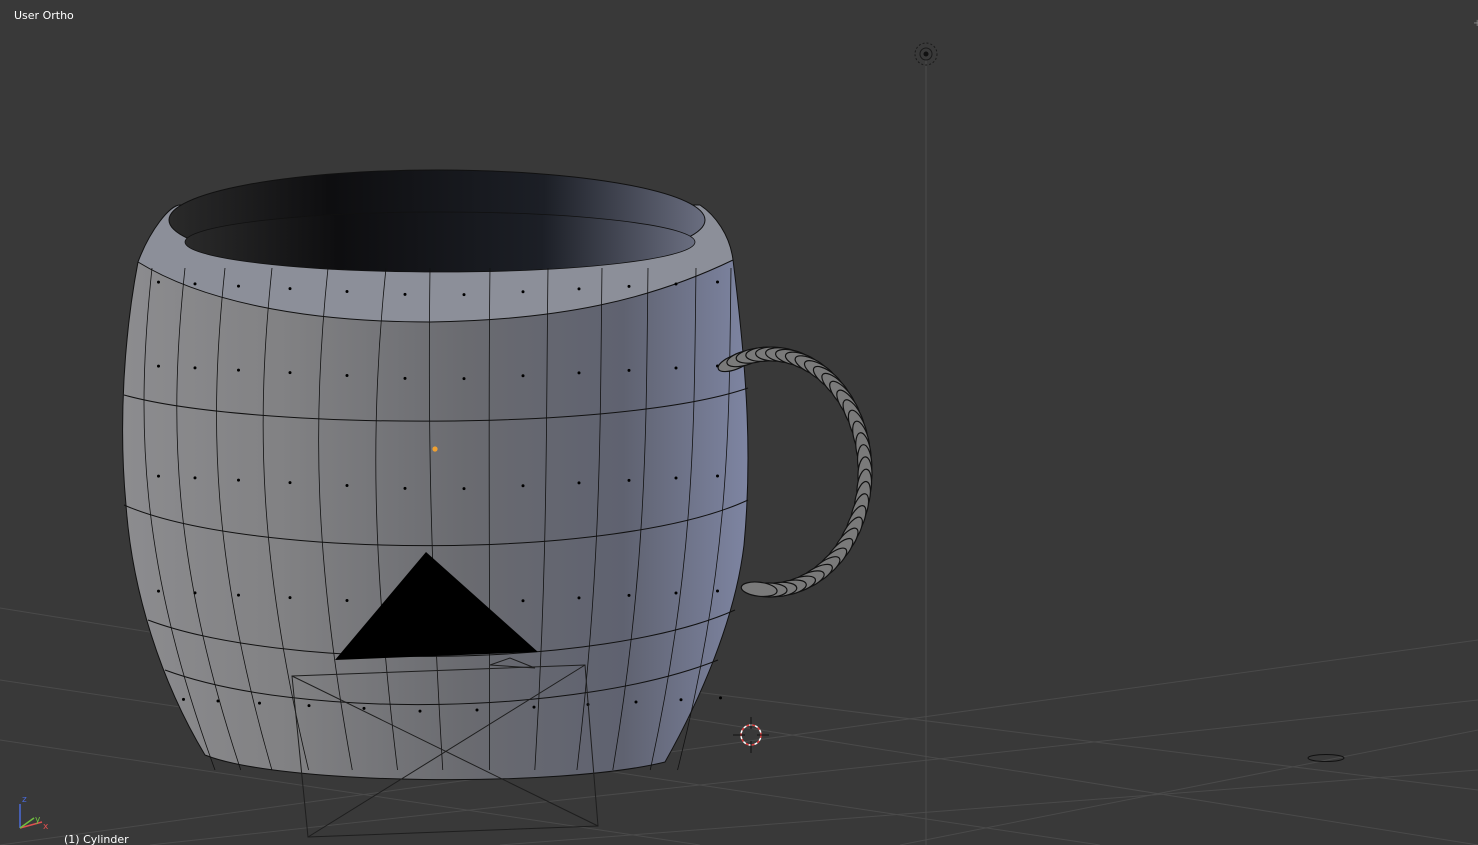 The width and height of the screenshot is (1478, 845). What do you see at coordinates (751, 735) in the screenshot?
I see `3d-cursor-icon` at bounding box center [751, 735].